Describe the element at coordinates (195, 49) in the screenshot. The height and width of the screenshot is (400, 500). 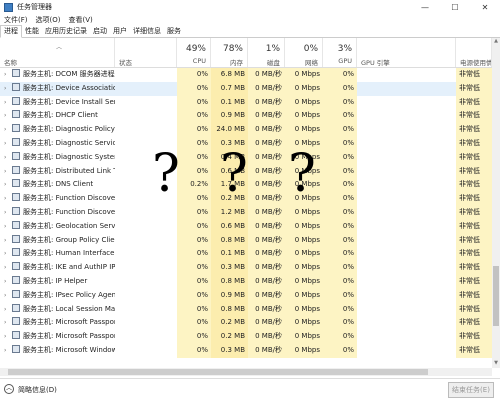
I see `cpu-total-percent: 49%` at that location.